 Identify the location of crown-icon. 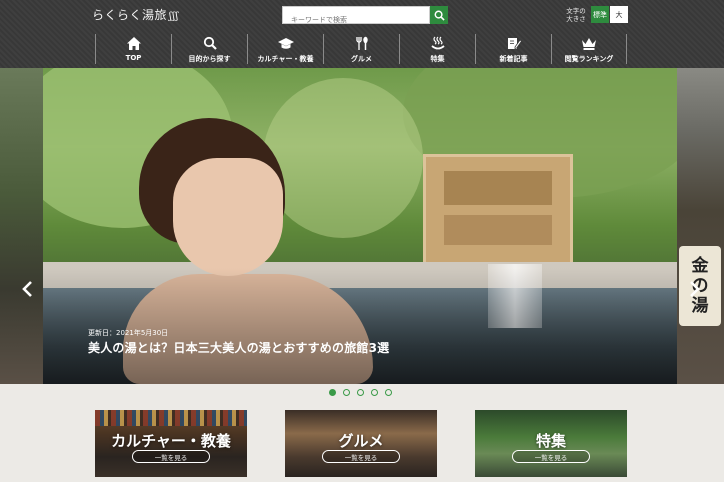
(589, 44).